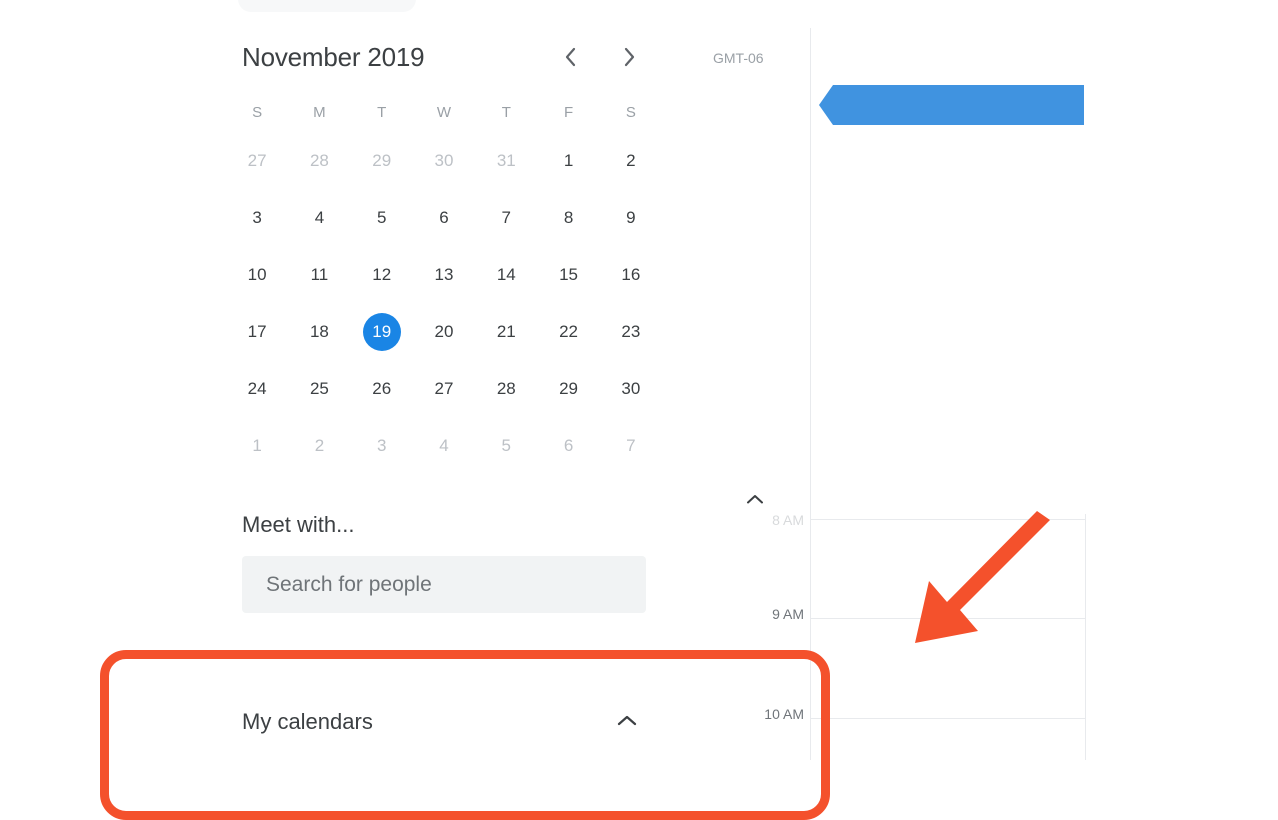 The image size is (1278, 820). I want to click on calendar-cell: 15, so click(568, 274).